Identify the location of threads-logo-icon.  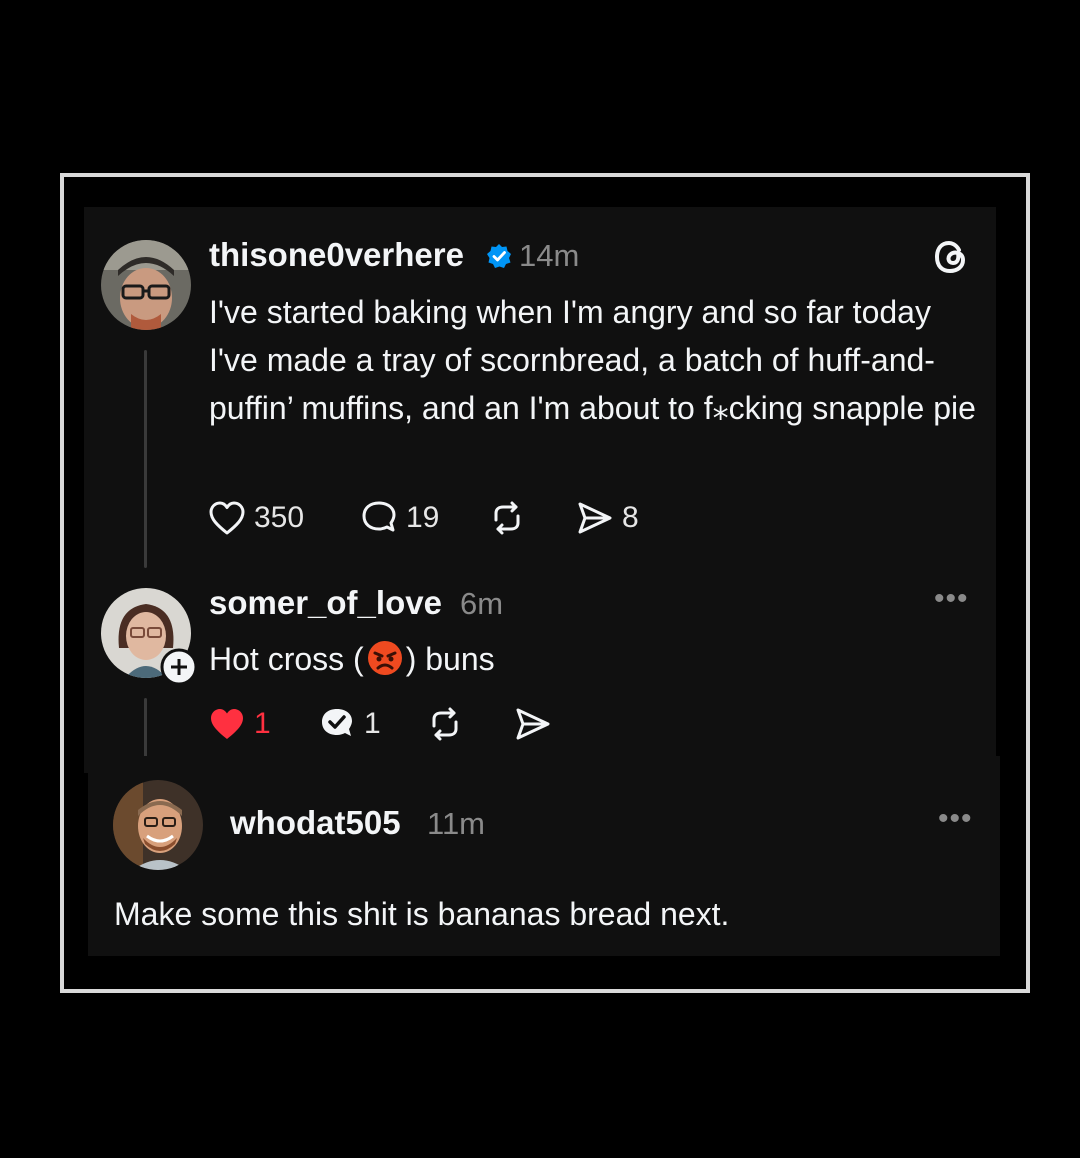
(951, 257).